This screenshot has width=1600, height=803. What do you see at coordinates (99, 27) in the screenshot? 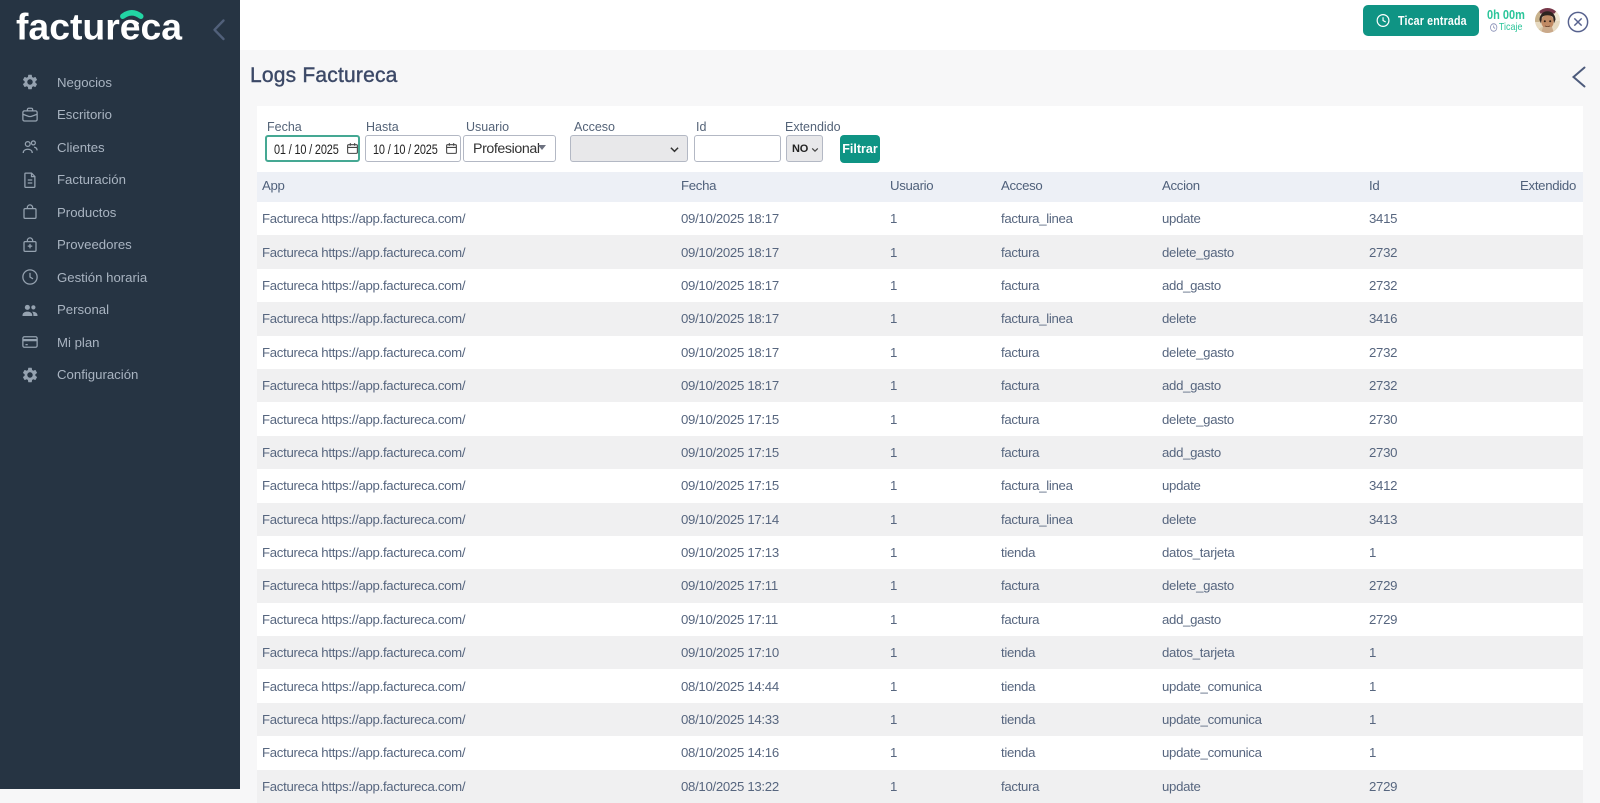
I see `svg-text: factureca` at bounding box center [99, 27].